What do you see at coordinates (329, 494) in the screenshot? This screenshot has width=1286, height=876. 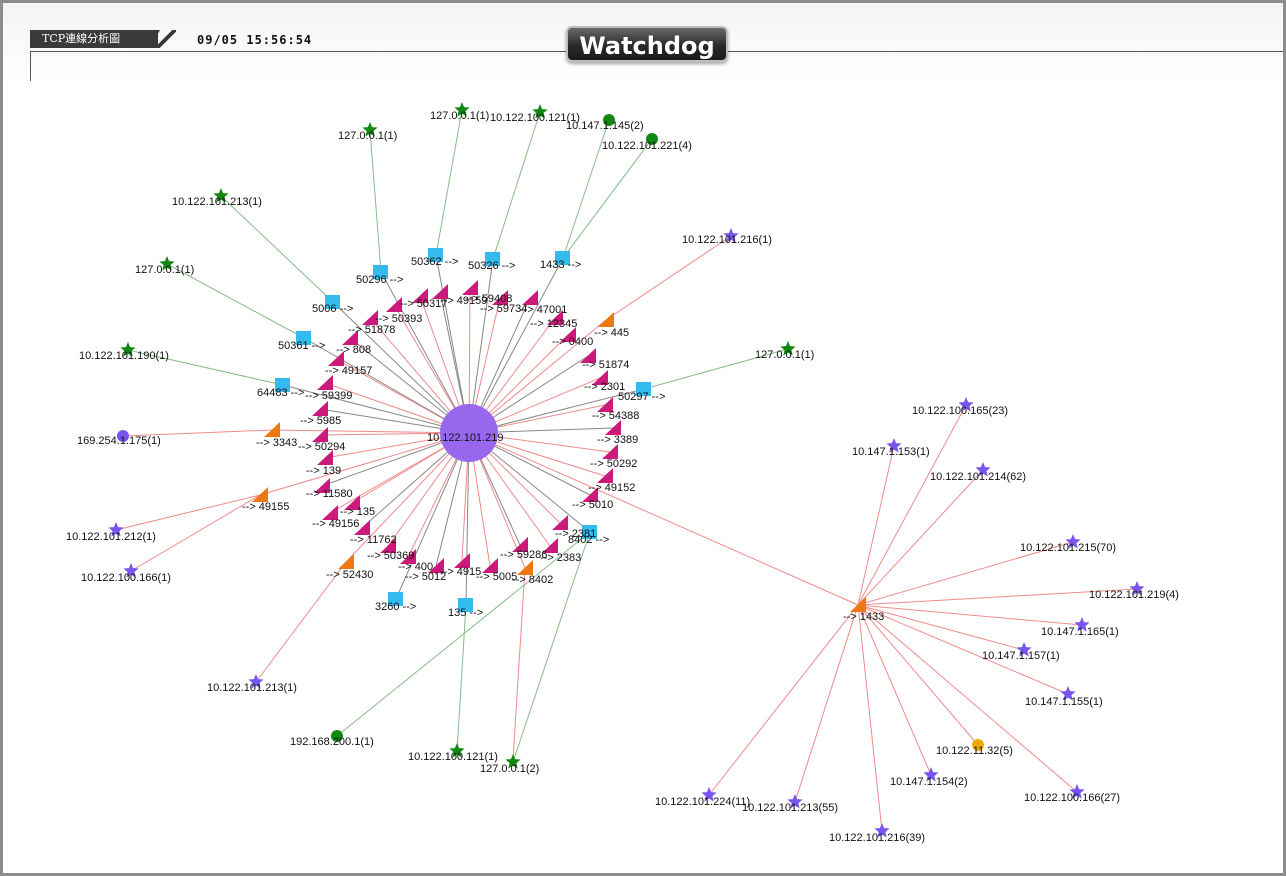 I see `node-label: --> 11580` at bounding box center [329, 494].